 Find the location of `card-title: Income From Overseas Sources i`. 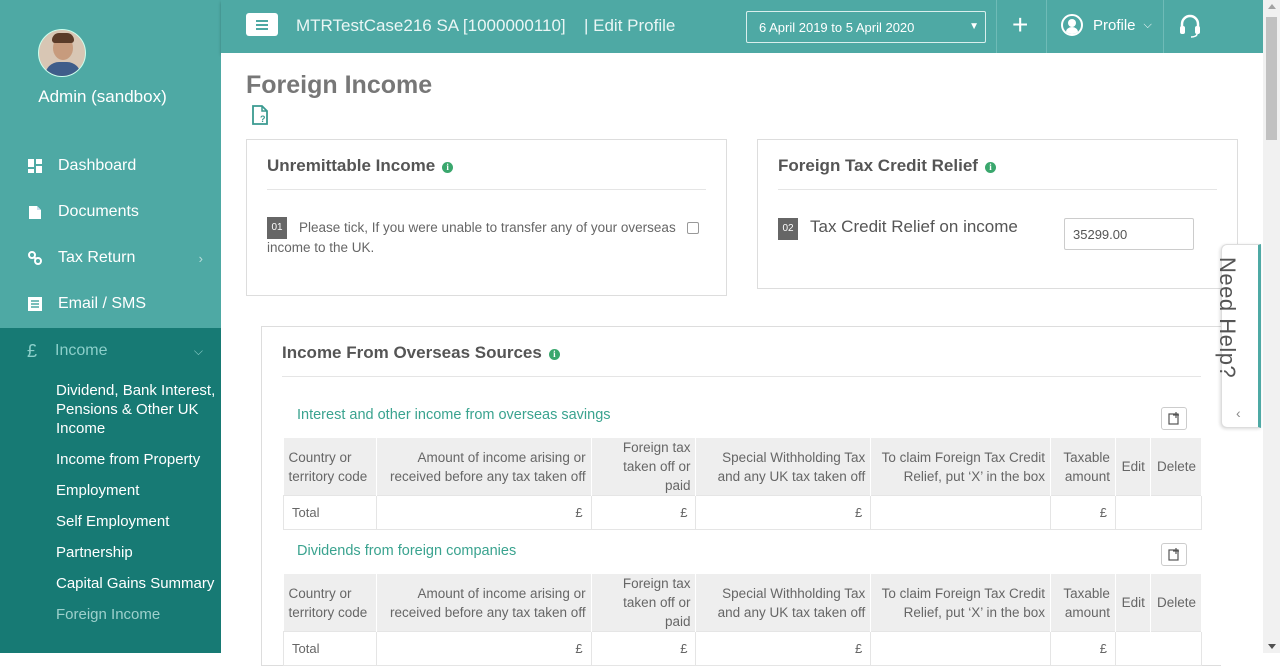

card-title: Income From Overseas Sources i is located at coordinates (421, 353).